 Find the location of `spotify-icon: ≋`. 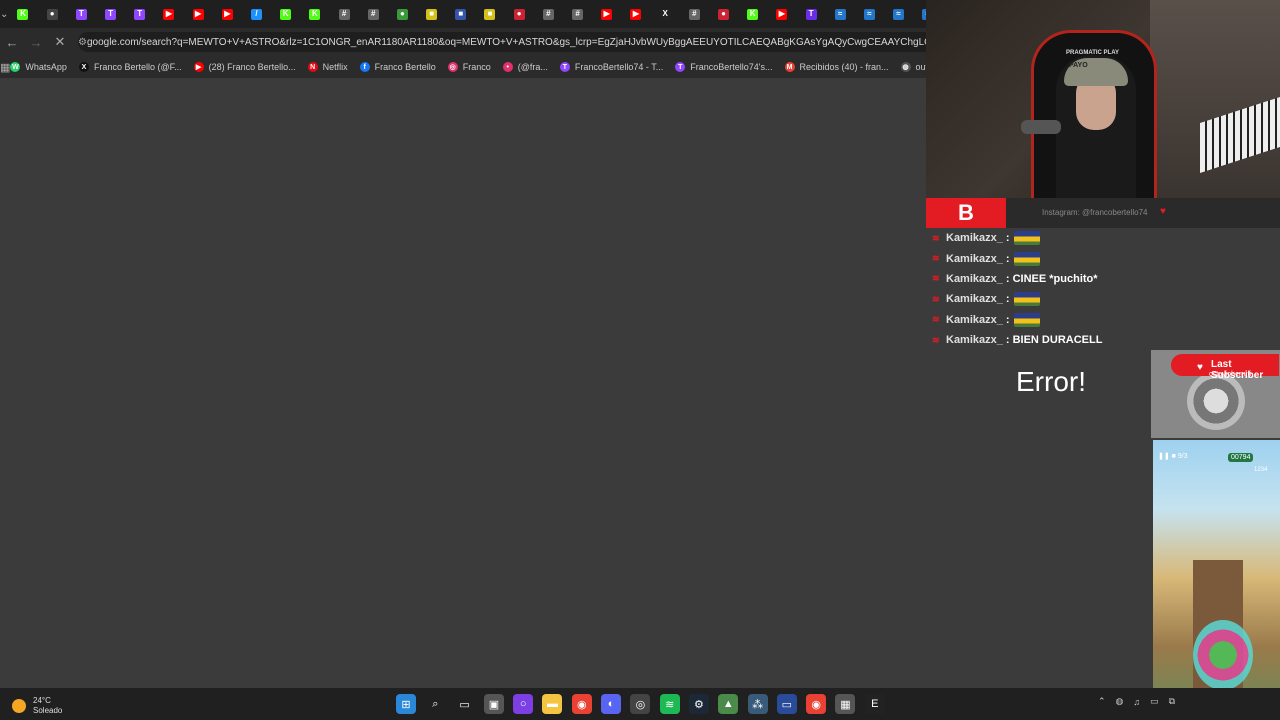

spotify-icon: ≋ is located at coordinates (669, 704).